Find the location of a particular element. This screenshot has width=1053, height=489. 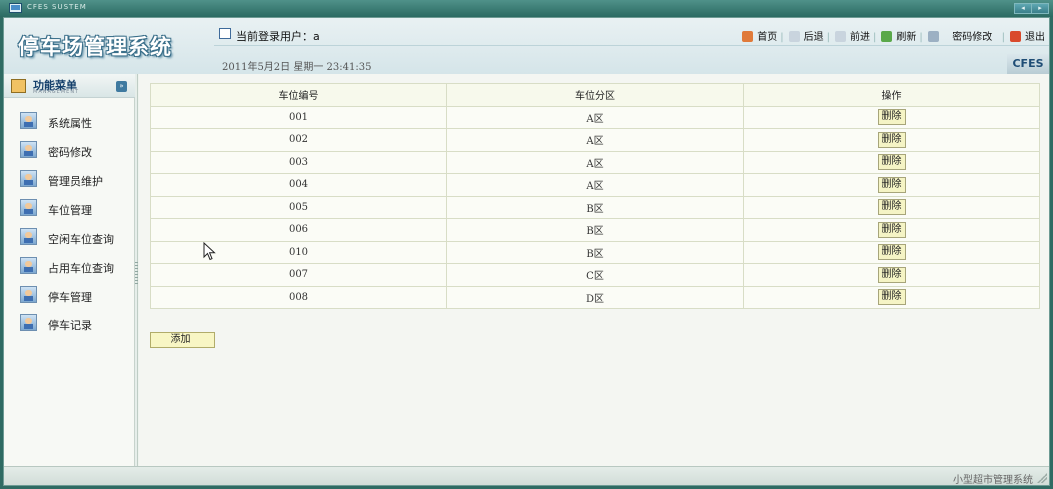

nav-change-password: 密码修改 is located at coordinates (960, 35).